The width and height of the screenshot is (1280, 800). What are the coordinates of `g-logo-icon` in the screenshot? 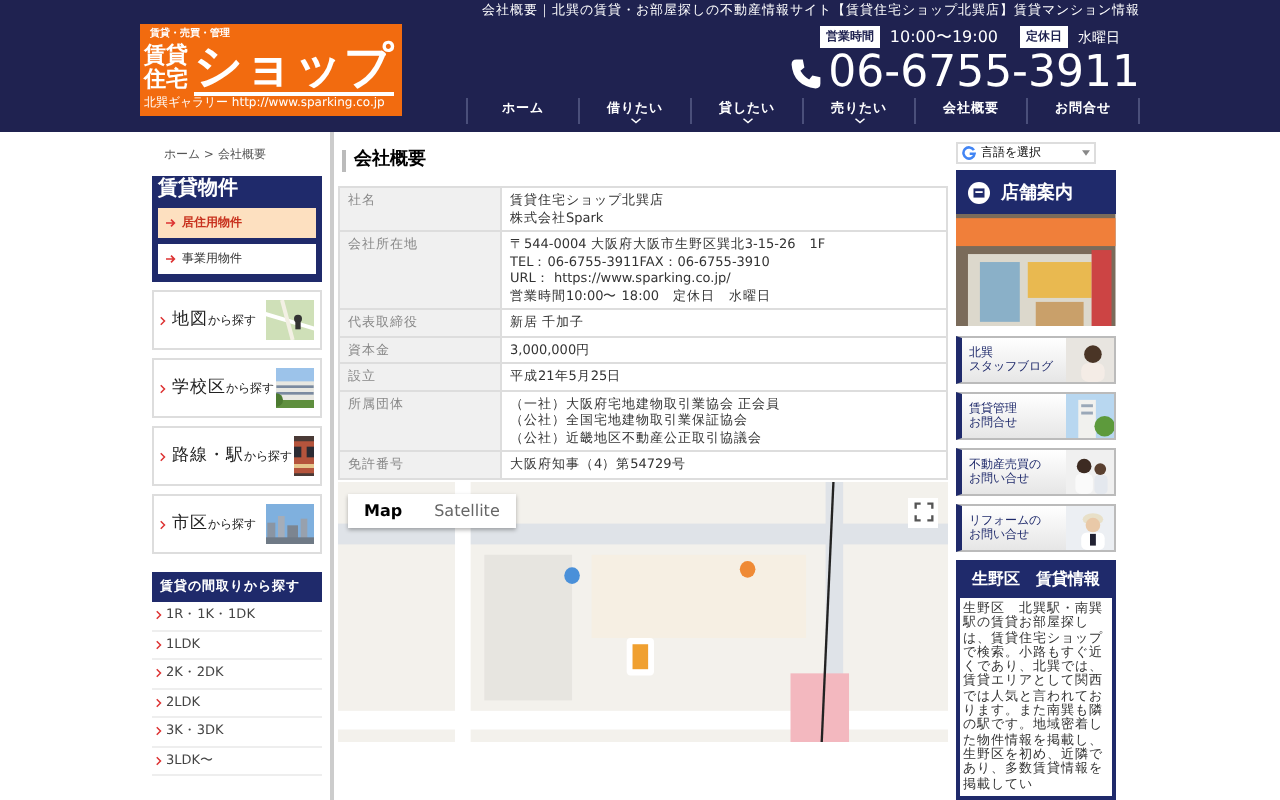 It's located at (969, 153).